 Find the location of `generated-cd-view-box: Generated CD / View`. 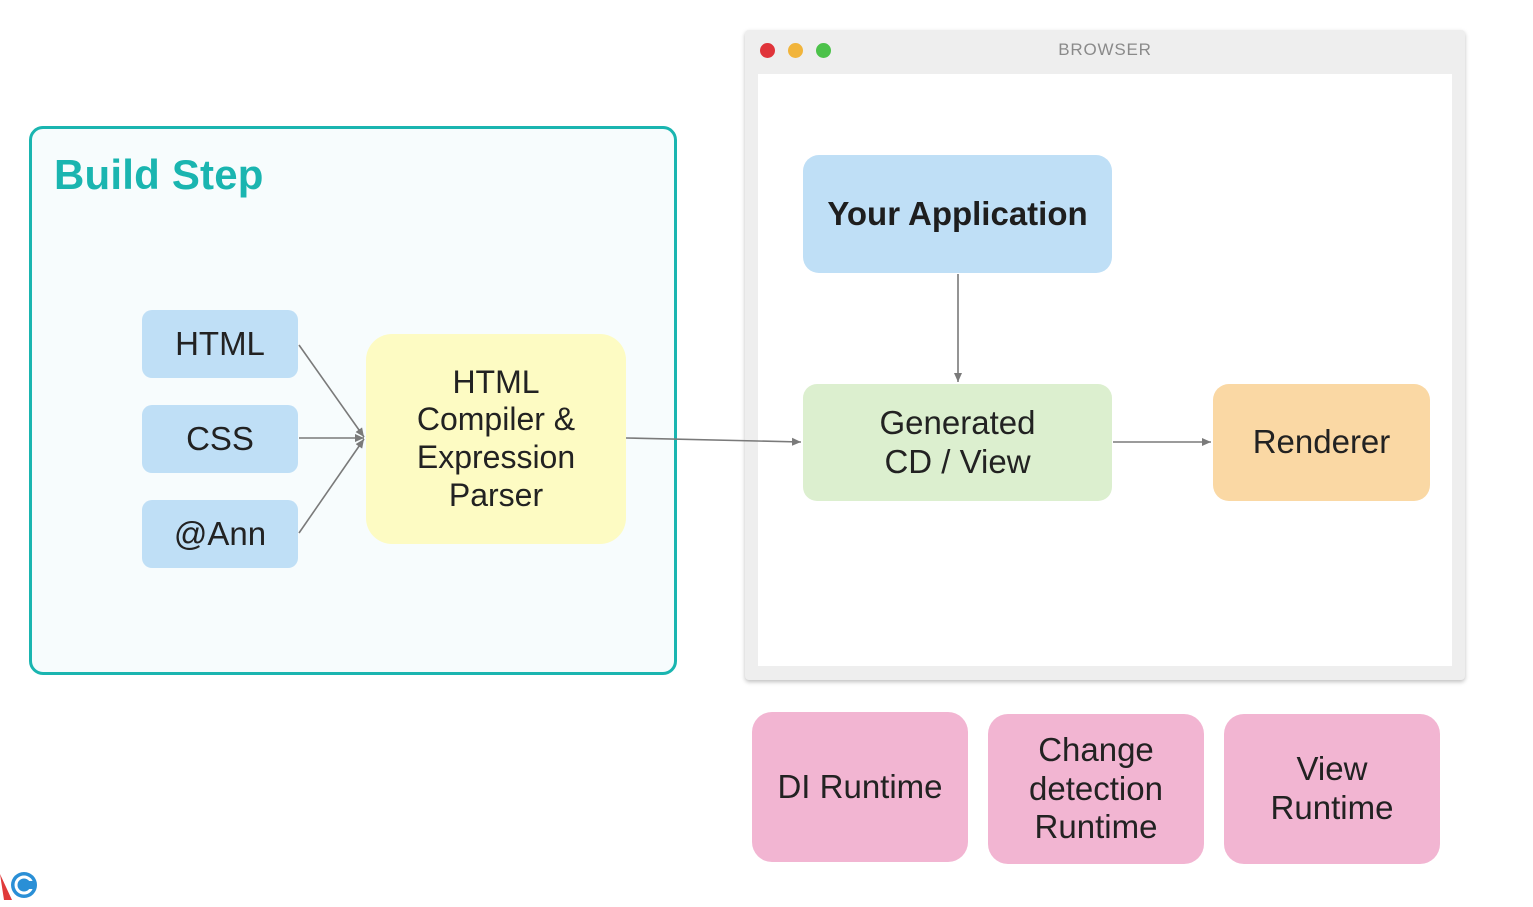

generated-cd-view-box: Generated CD / View is located at coordinates (957, 442).